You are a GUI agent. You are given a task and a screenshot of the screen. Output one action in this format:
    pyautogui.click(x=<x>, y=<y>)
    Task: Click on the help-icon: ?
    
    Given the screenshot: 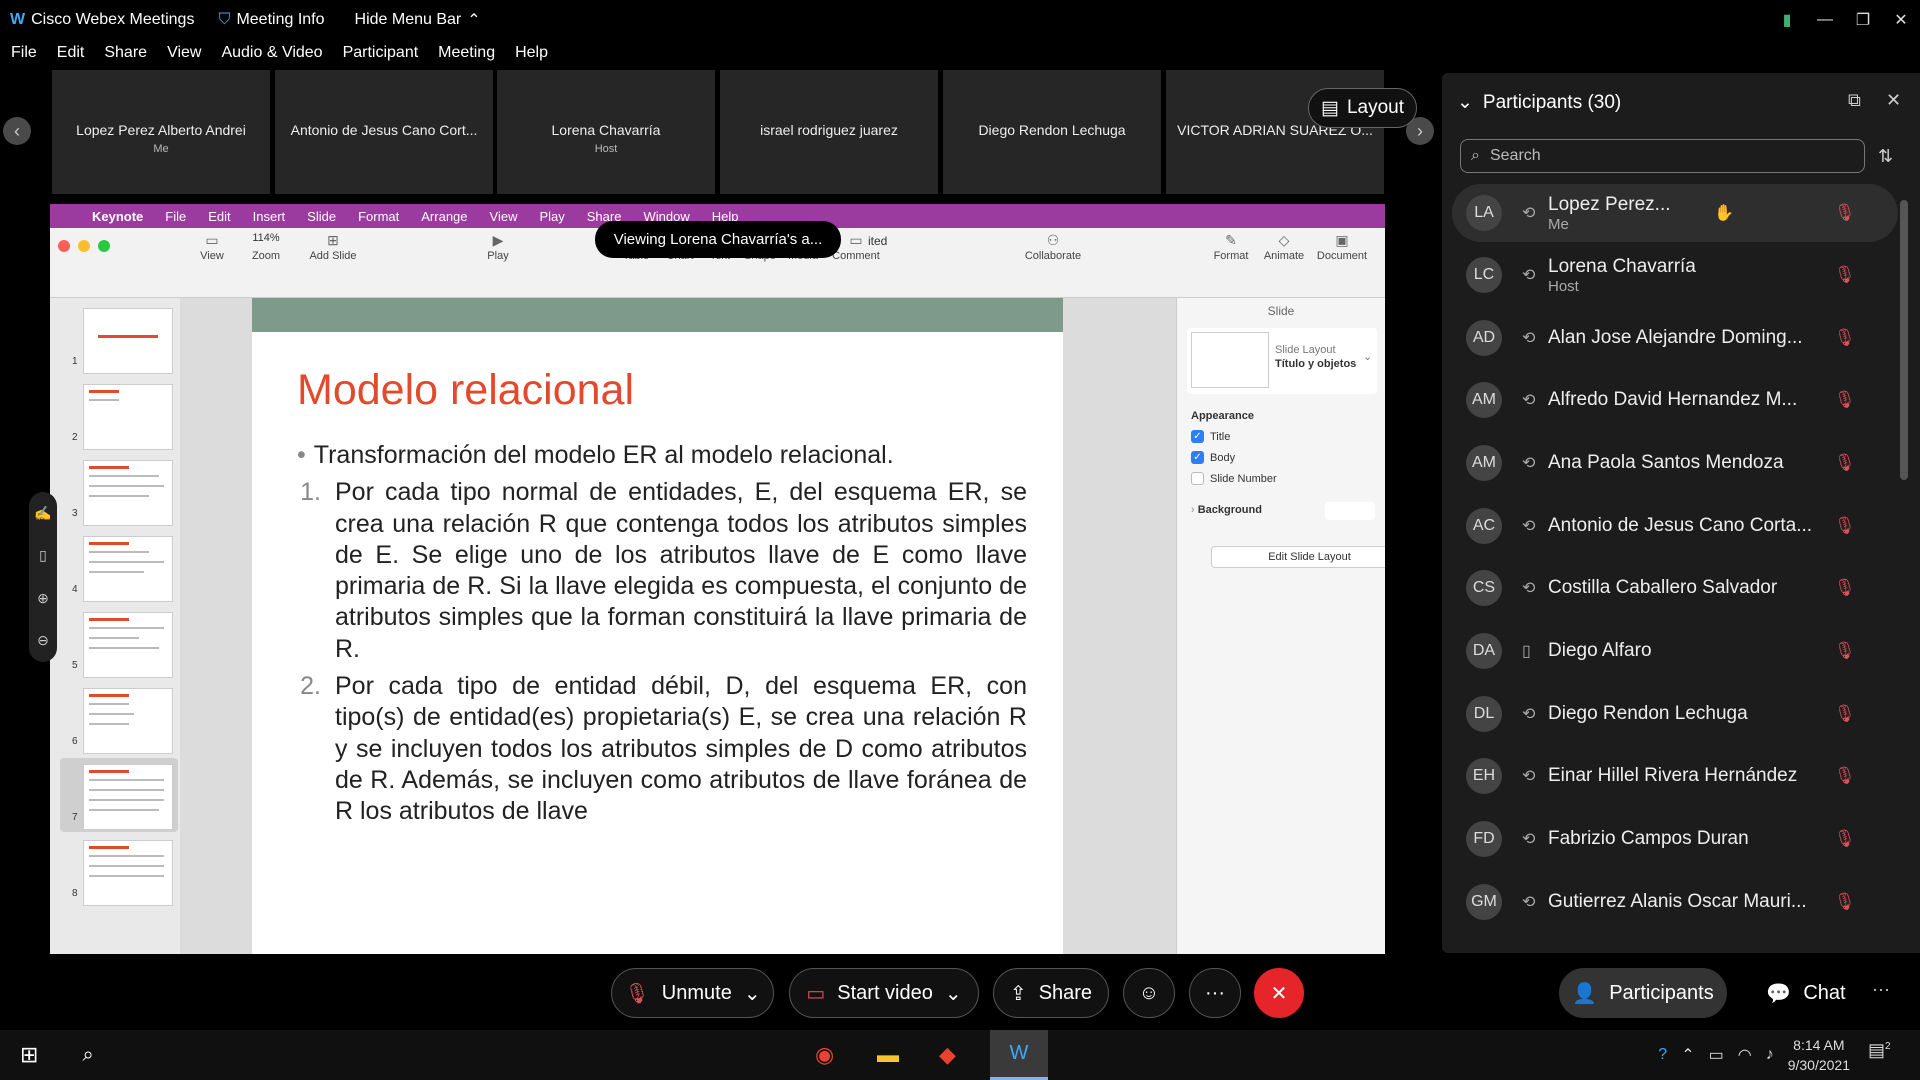 What is the action you would take?
    pyautogui.click(x=1662, y=1055)
    